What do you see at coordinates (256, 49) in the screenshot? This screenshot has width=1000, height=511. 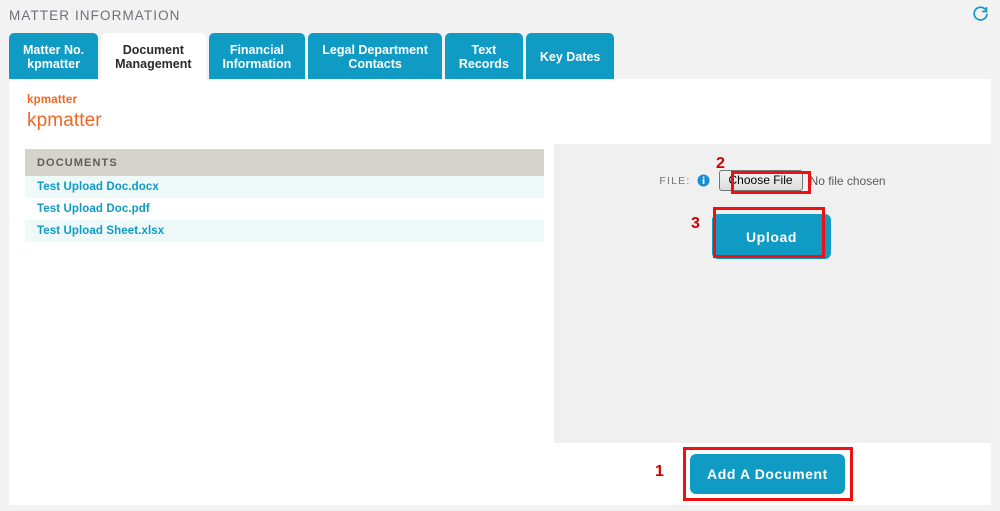 I see `tab-label-line1: Financial` at bounding box center [256, 49].